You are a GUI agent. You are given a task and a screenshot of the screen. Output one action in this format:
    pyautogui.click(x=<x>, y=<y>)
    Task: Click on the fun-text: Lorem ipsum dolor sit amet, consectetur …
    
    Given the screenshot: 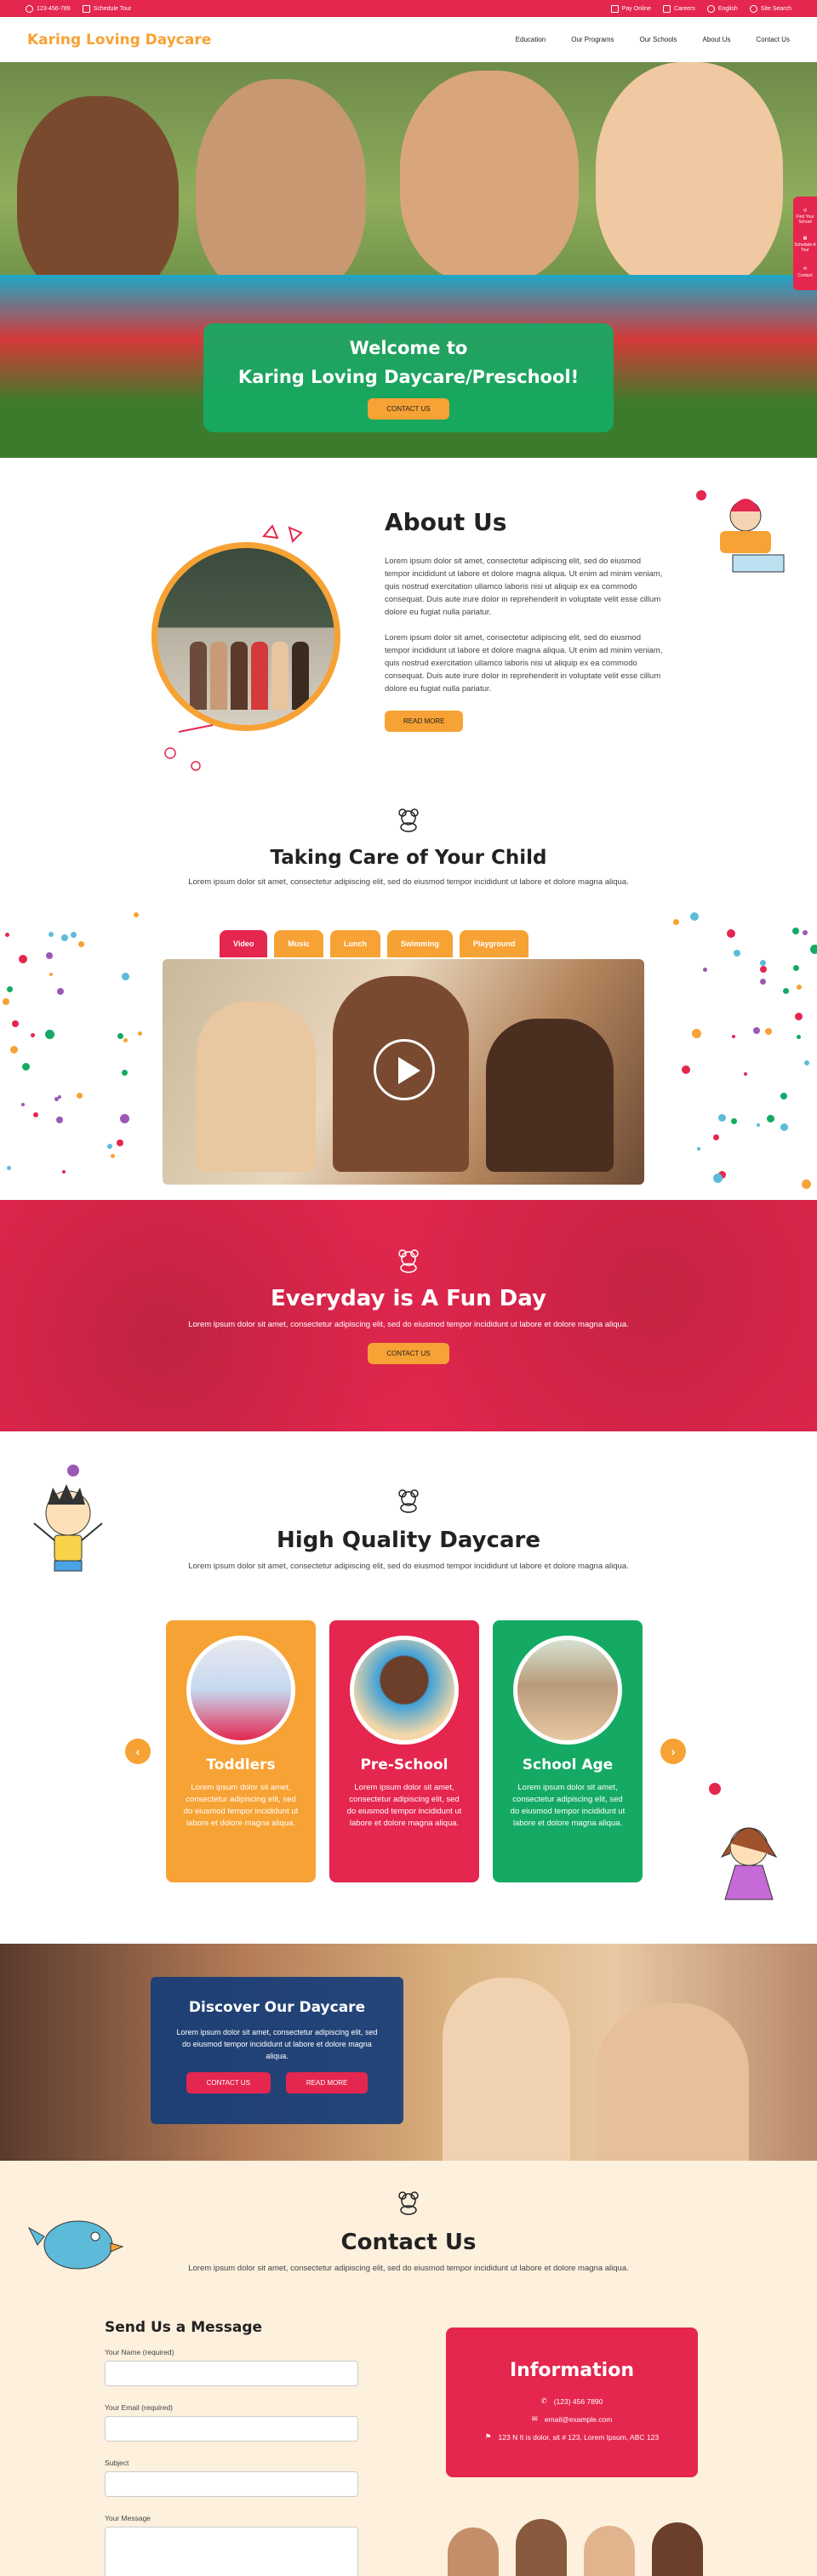 What is the action you would take?
    pyautogui.click(x=408, y=1324)
    